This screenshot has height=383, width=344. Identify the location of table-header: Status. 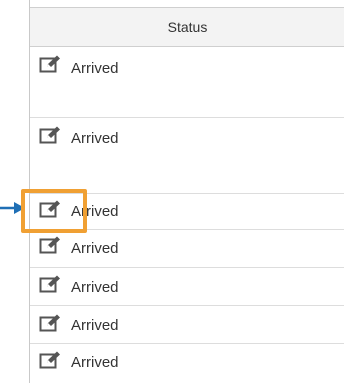
(187, 27).